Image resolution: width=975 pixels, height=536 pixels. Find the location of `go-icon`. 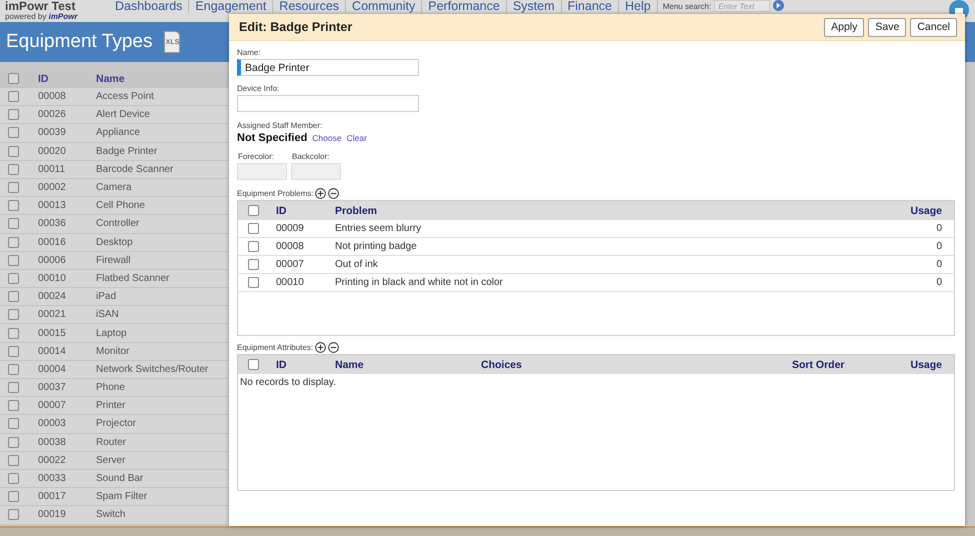

go-icon is located at coordinates (778, 5).